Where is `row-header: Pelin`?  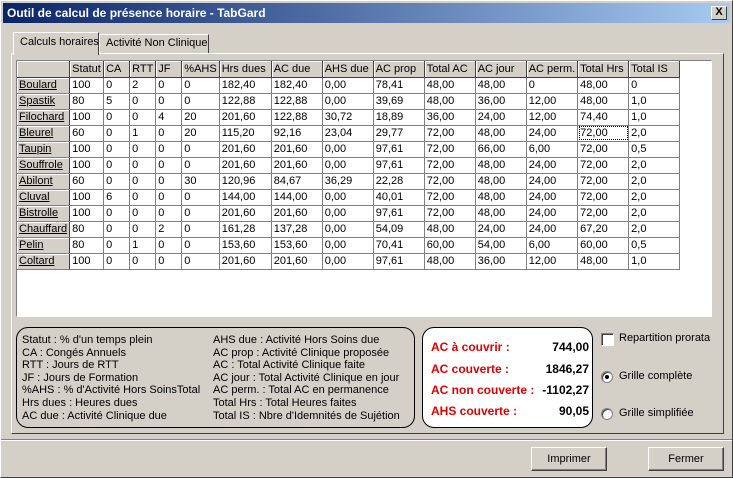 row-header: Pelin is located at coordinates (44, 245).